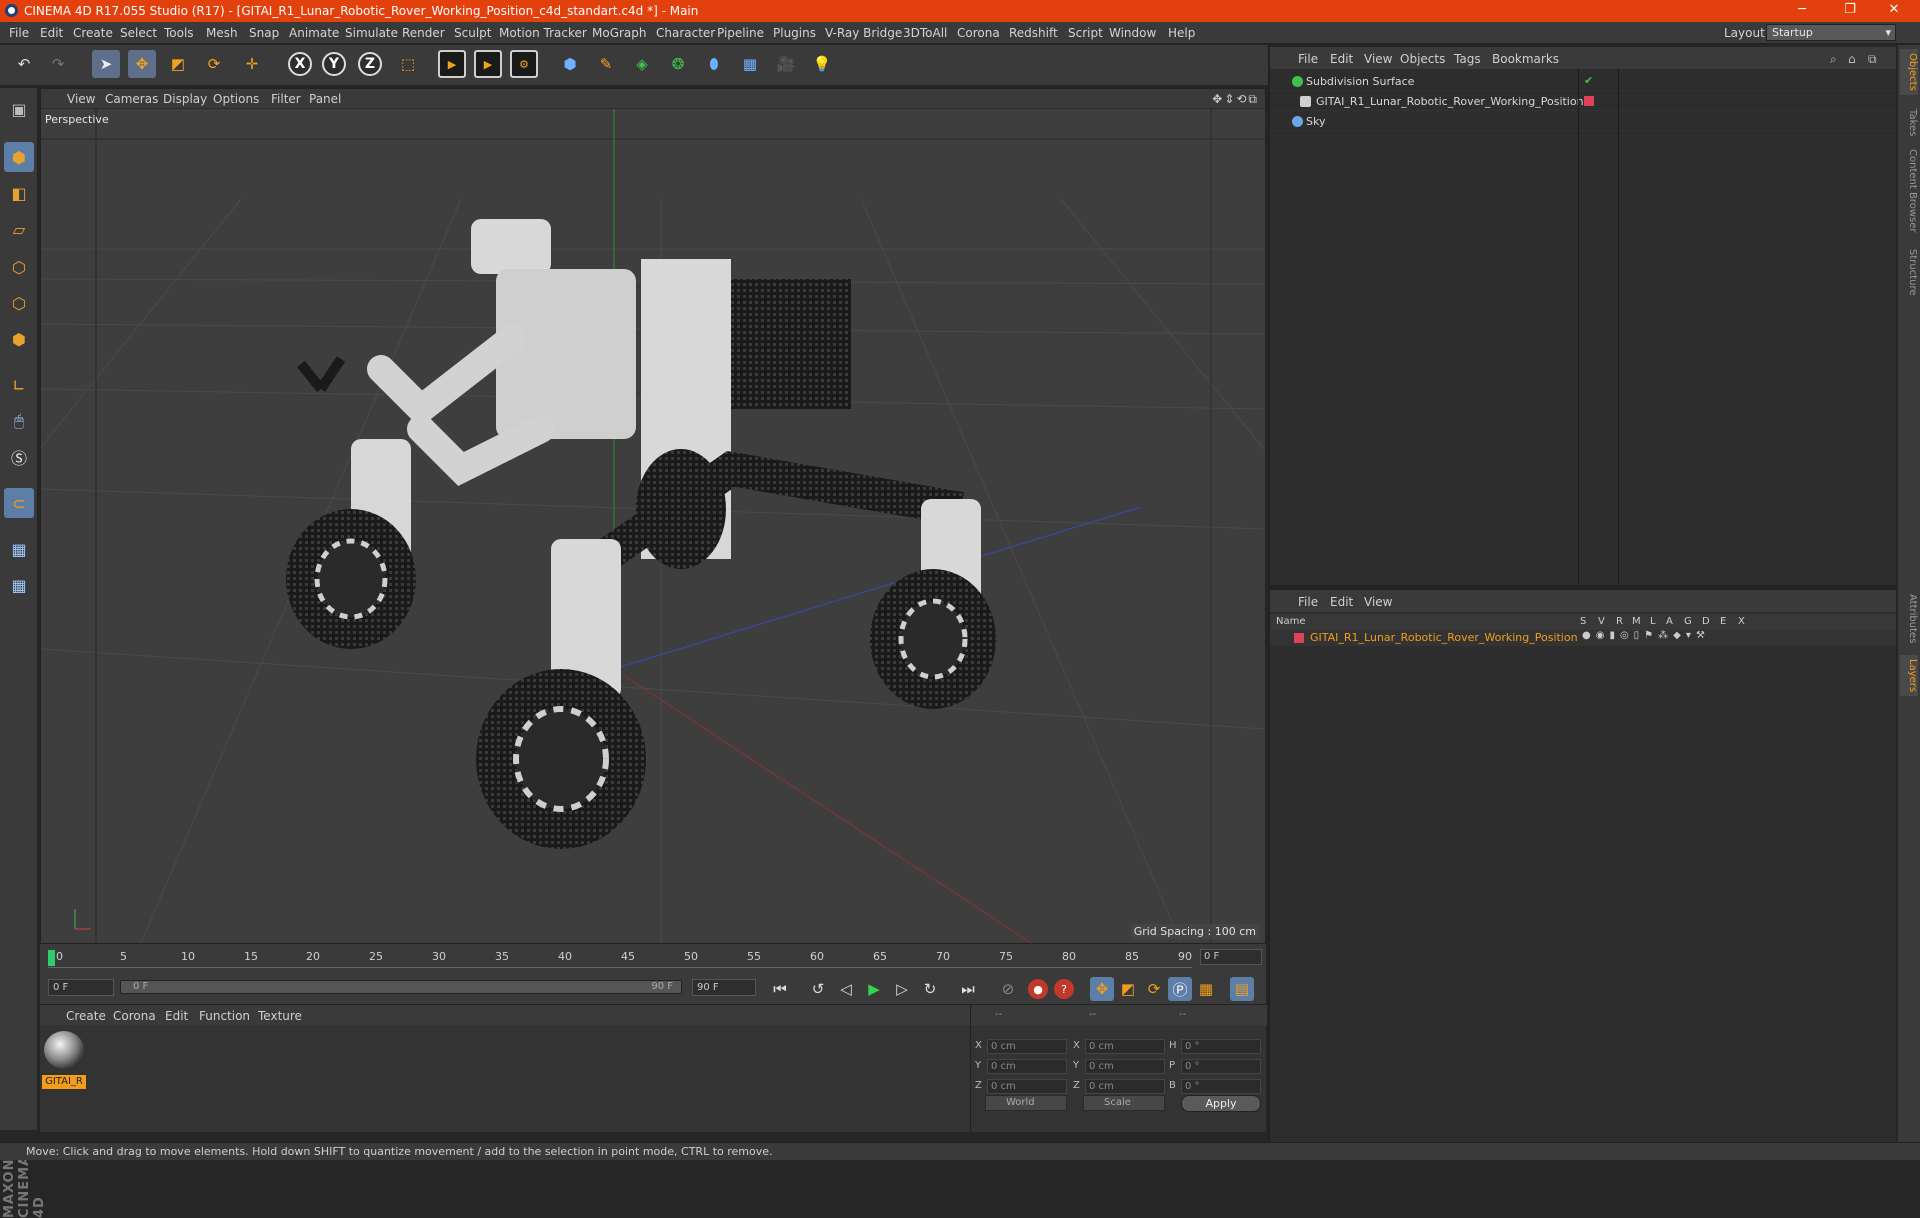  What do you see at coordinates (606, 64) in the screenshot?
I see `spline-pen-icon: ✎` at bounding box center [606, 64].